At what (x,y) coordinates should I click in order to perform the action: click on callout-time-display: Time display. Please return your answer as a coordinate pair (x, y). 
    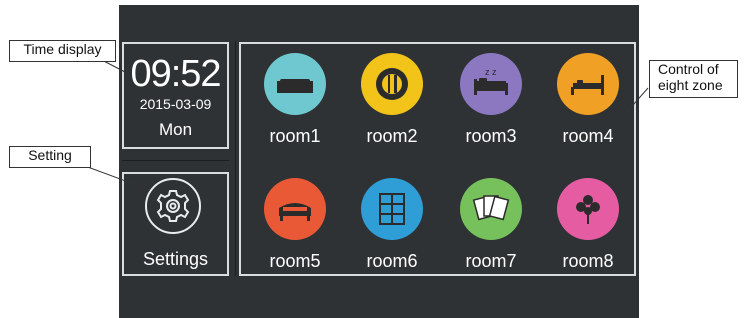
    Looking at the image, I should click on (62, 51).